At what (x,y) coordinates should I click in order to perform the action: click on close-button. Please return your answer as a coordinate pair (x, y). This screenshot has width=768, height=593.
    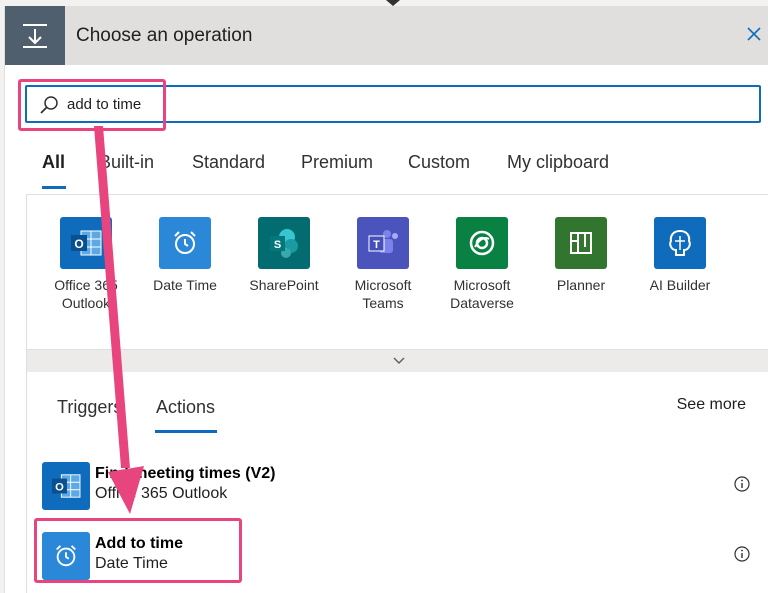
    Looking at the image, I should click on (754, 34).